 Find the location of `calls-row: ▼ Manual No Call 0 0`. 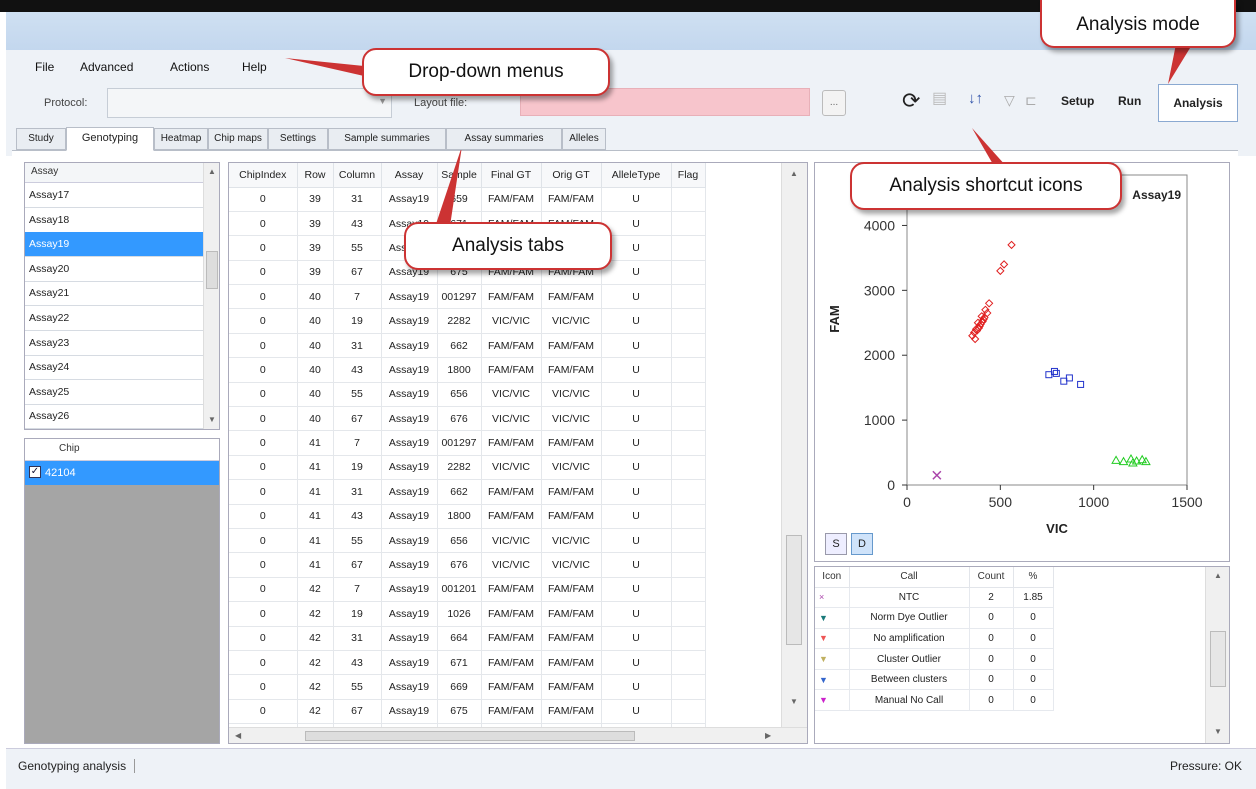

calls-row: ▼ Manual No Call 0 0 is located at coordinates (934, 700).